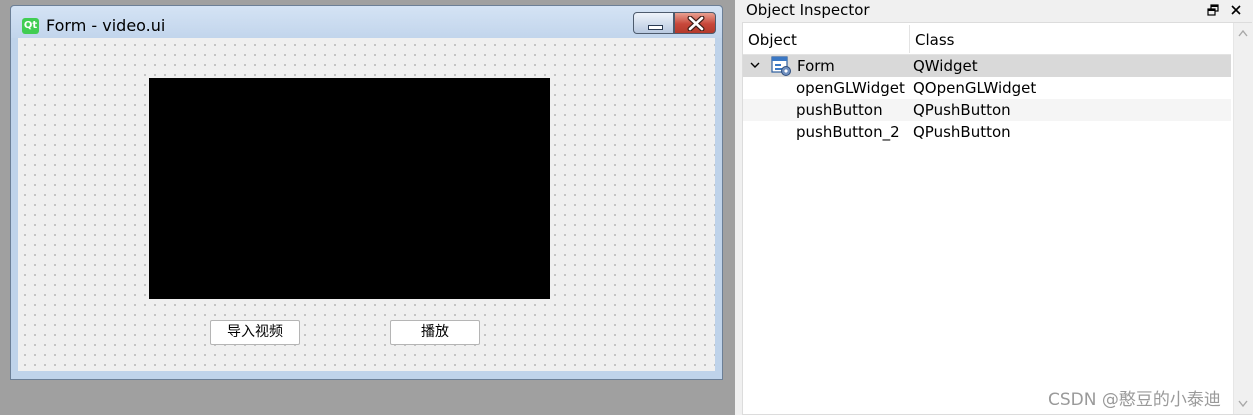 This screenshot has height=415, width=1253. Describe the element at coordinates (1243, 33) in the screenshot. I see `scroll-up-icon` at that location.